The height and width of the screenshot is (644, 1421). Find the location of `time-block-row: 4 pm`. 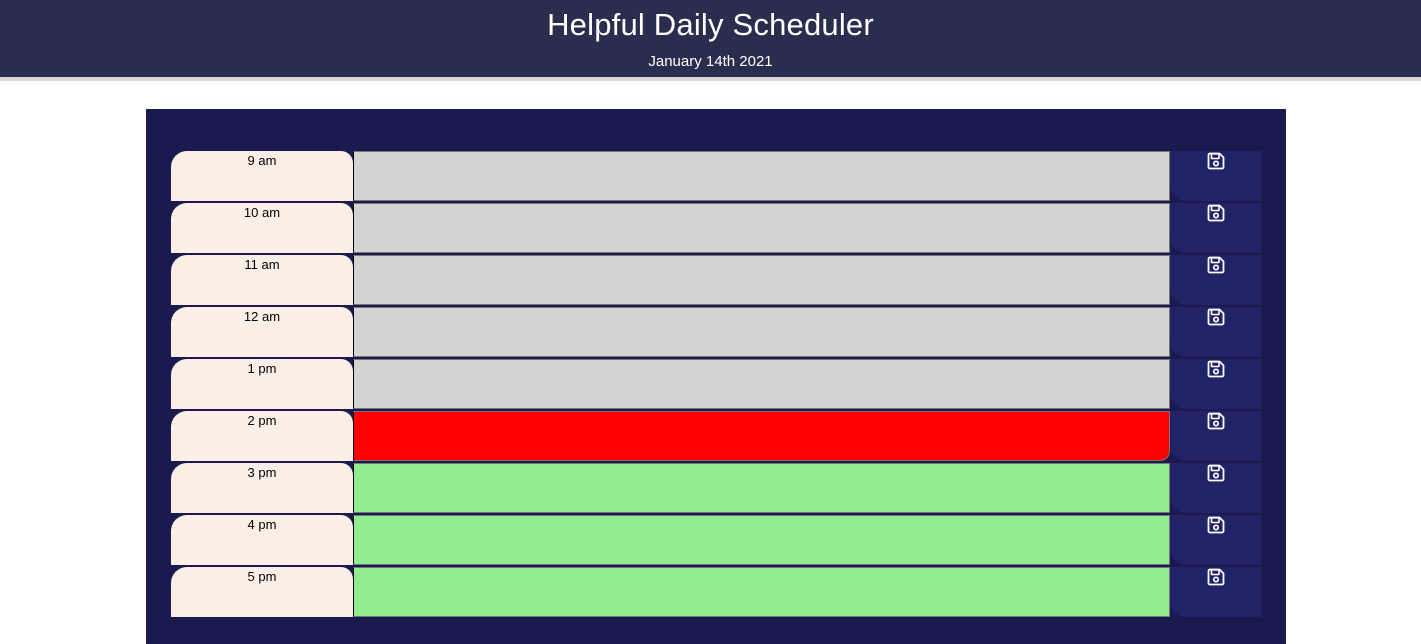

time-block-row: 4 pm is located at coordinates (716, 540).